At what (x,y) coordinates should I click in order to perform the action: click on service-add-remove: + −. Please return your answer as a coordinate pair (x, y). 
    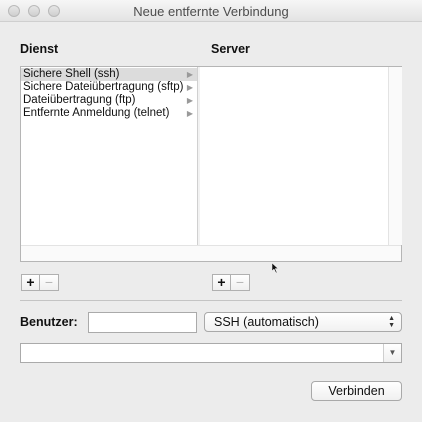
    Looking at the image, I should click on (40, 282).